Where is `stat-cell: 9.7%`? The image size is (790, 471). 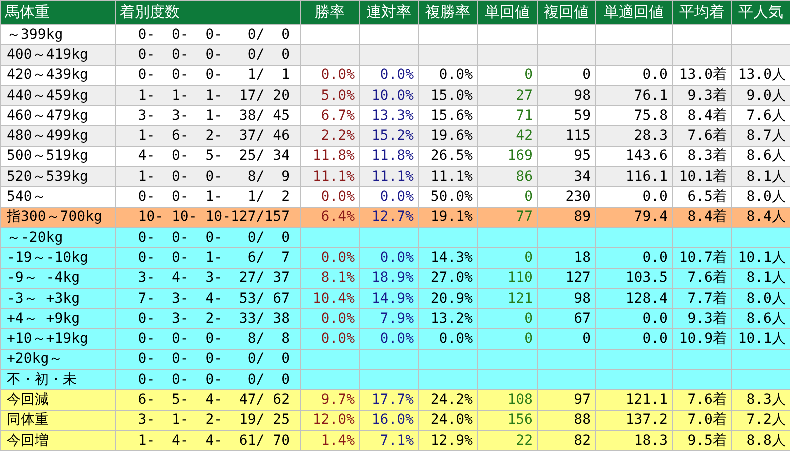
stat-cell: 9.7% is located at coordinates (338, 400).